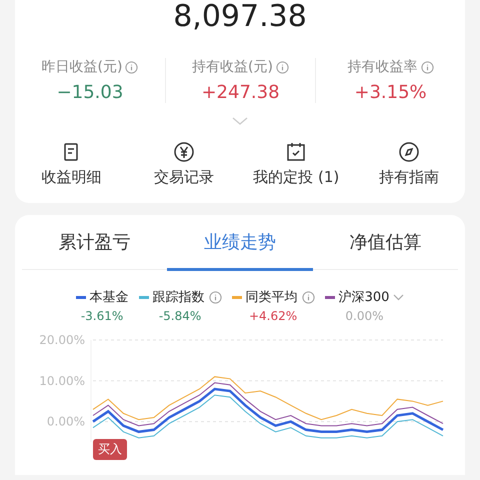 The height and width of the screenshot is (480, 480). I want to click on tab: 累计盈亏, so click(95, 243).